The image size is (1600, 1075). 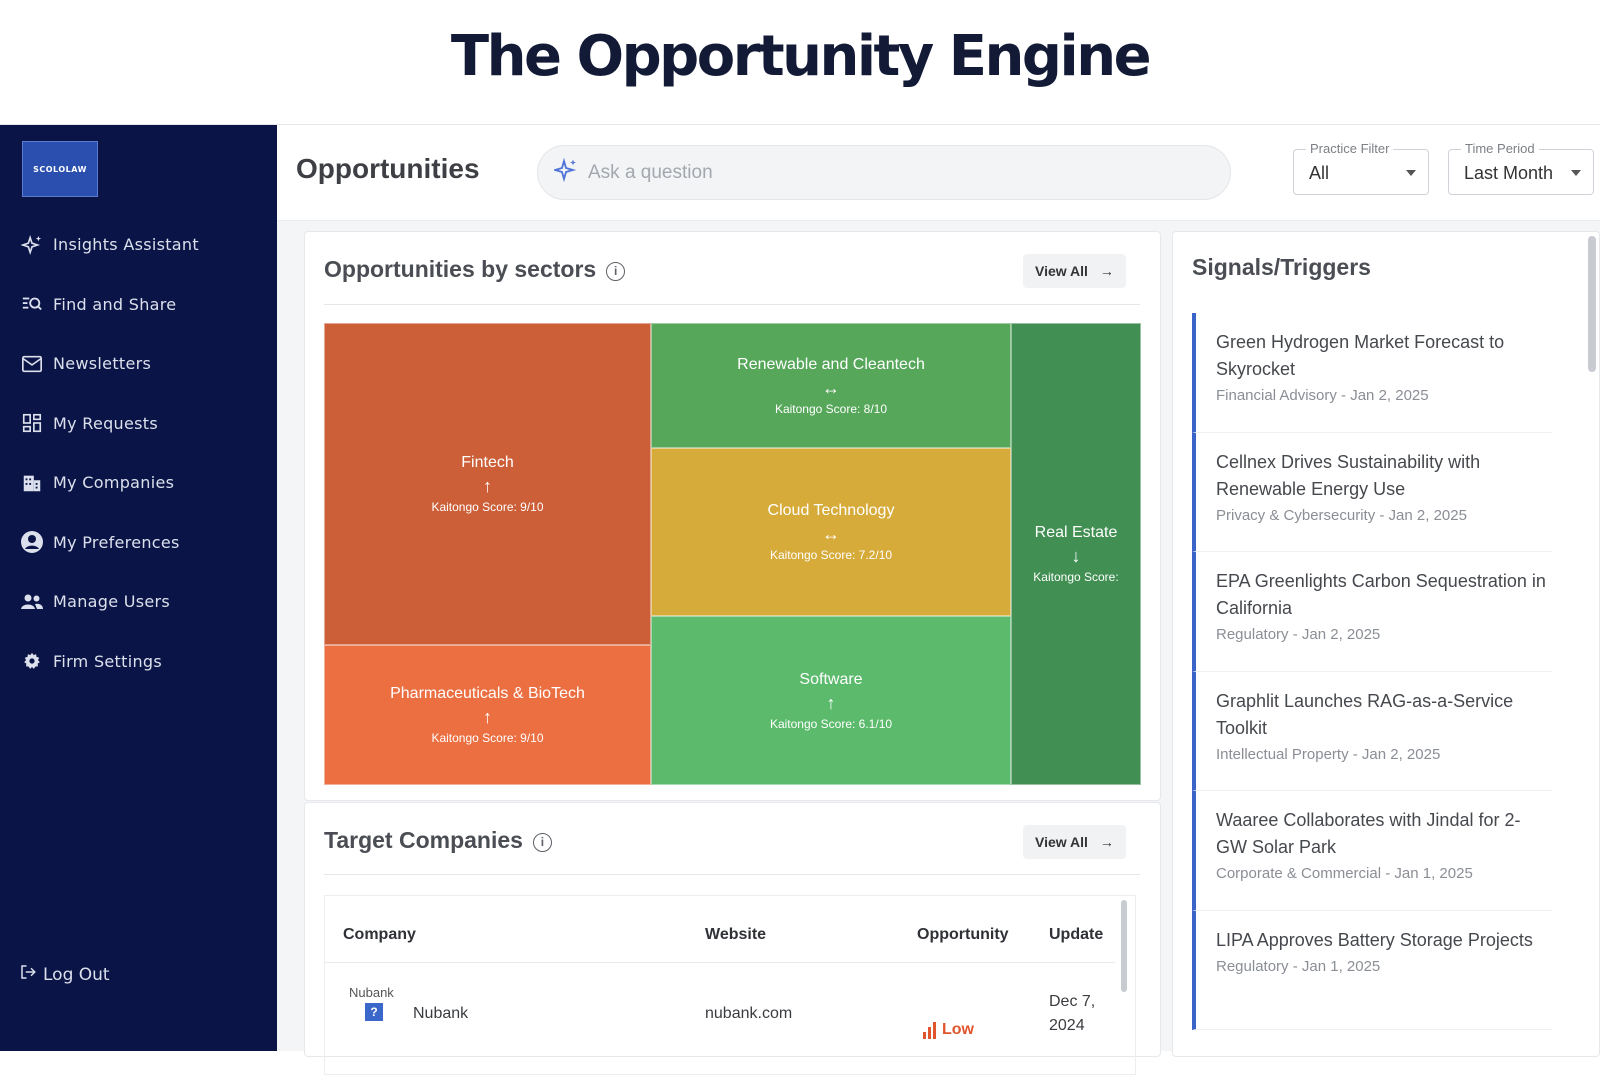 I want to click on company-name: Nubank, so click(x=440, y=1014).